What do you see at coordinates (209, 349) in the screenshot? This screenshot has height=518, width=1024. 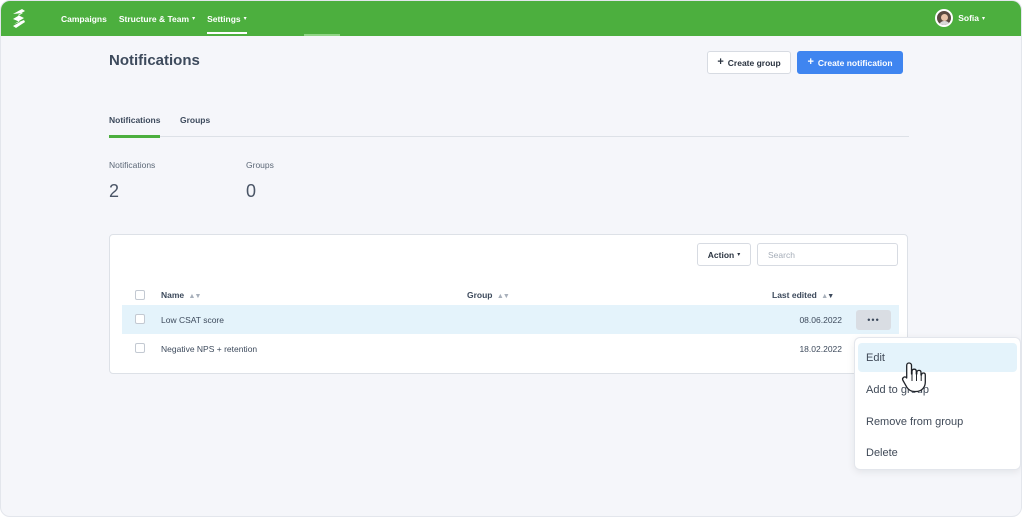 I see `row-name: Negative NPS + retention` at bounding box center [209, 349].